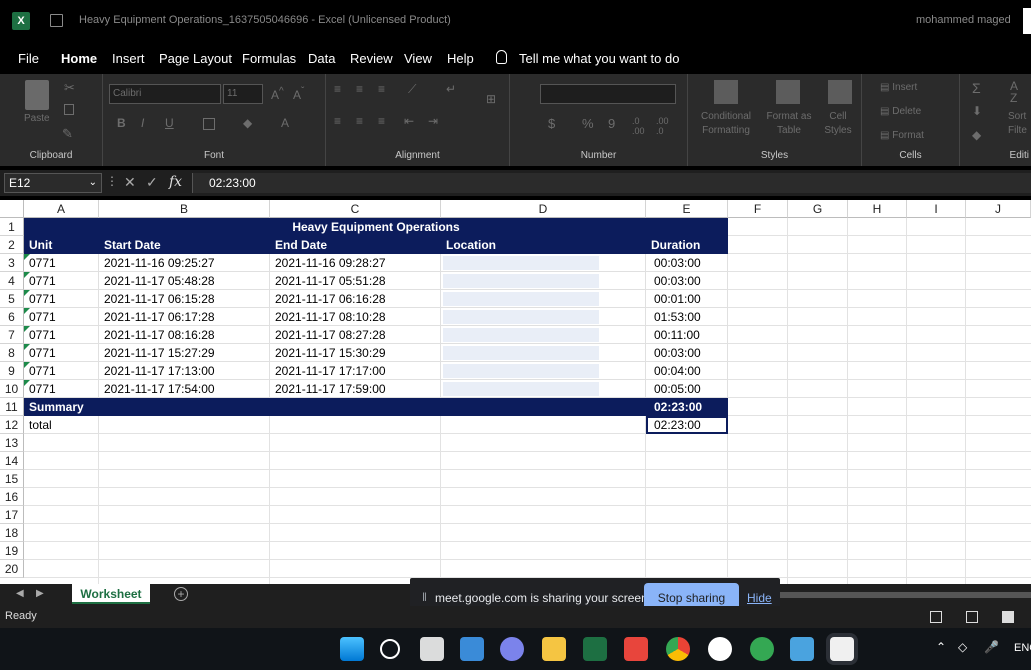 Image resolution: width=1031 pixels, height=670 pixels. I want to click on number-format-select, so click(608, 94).